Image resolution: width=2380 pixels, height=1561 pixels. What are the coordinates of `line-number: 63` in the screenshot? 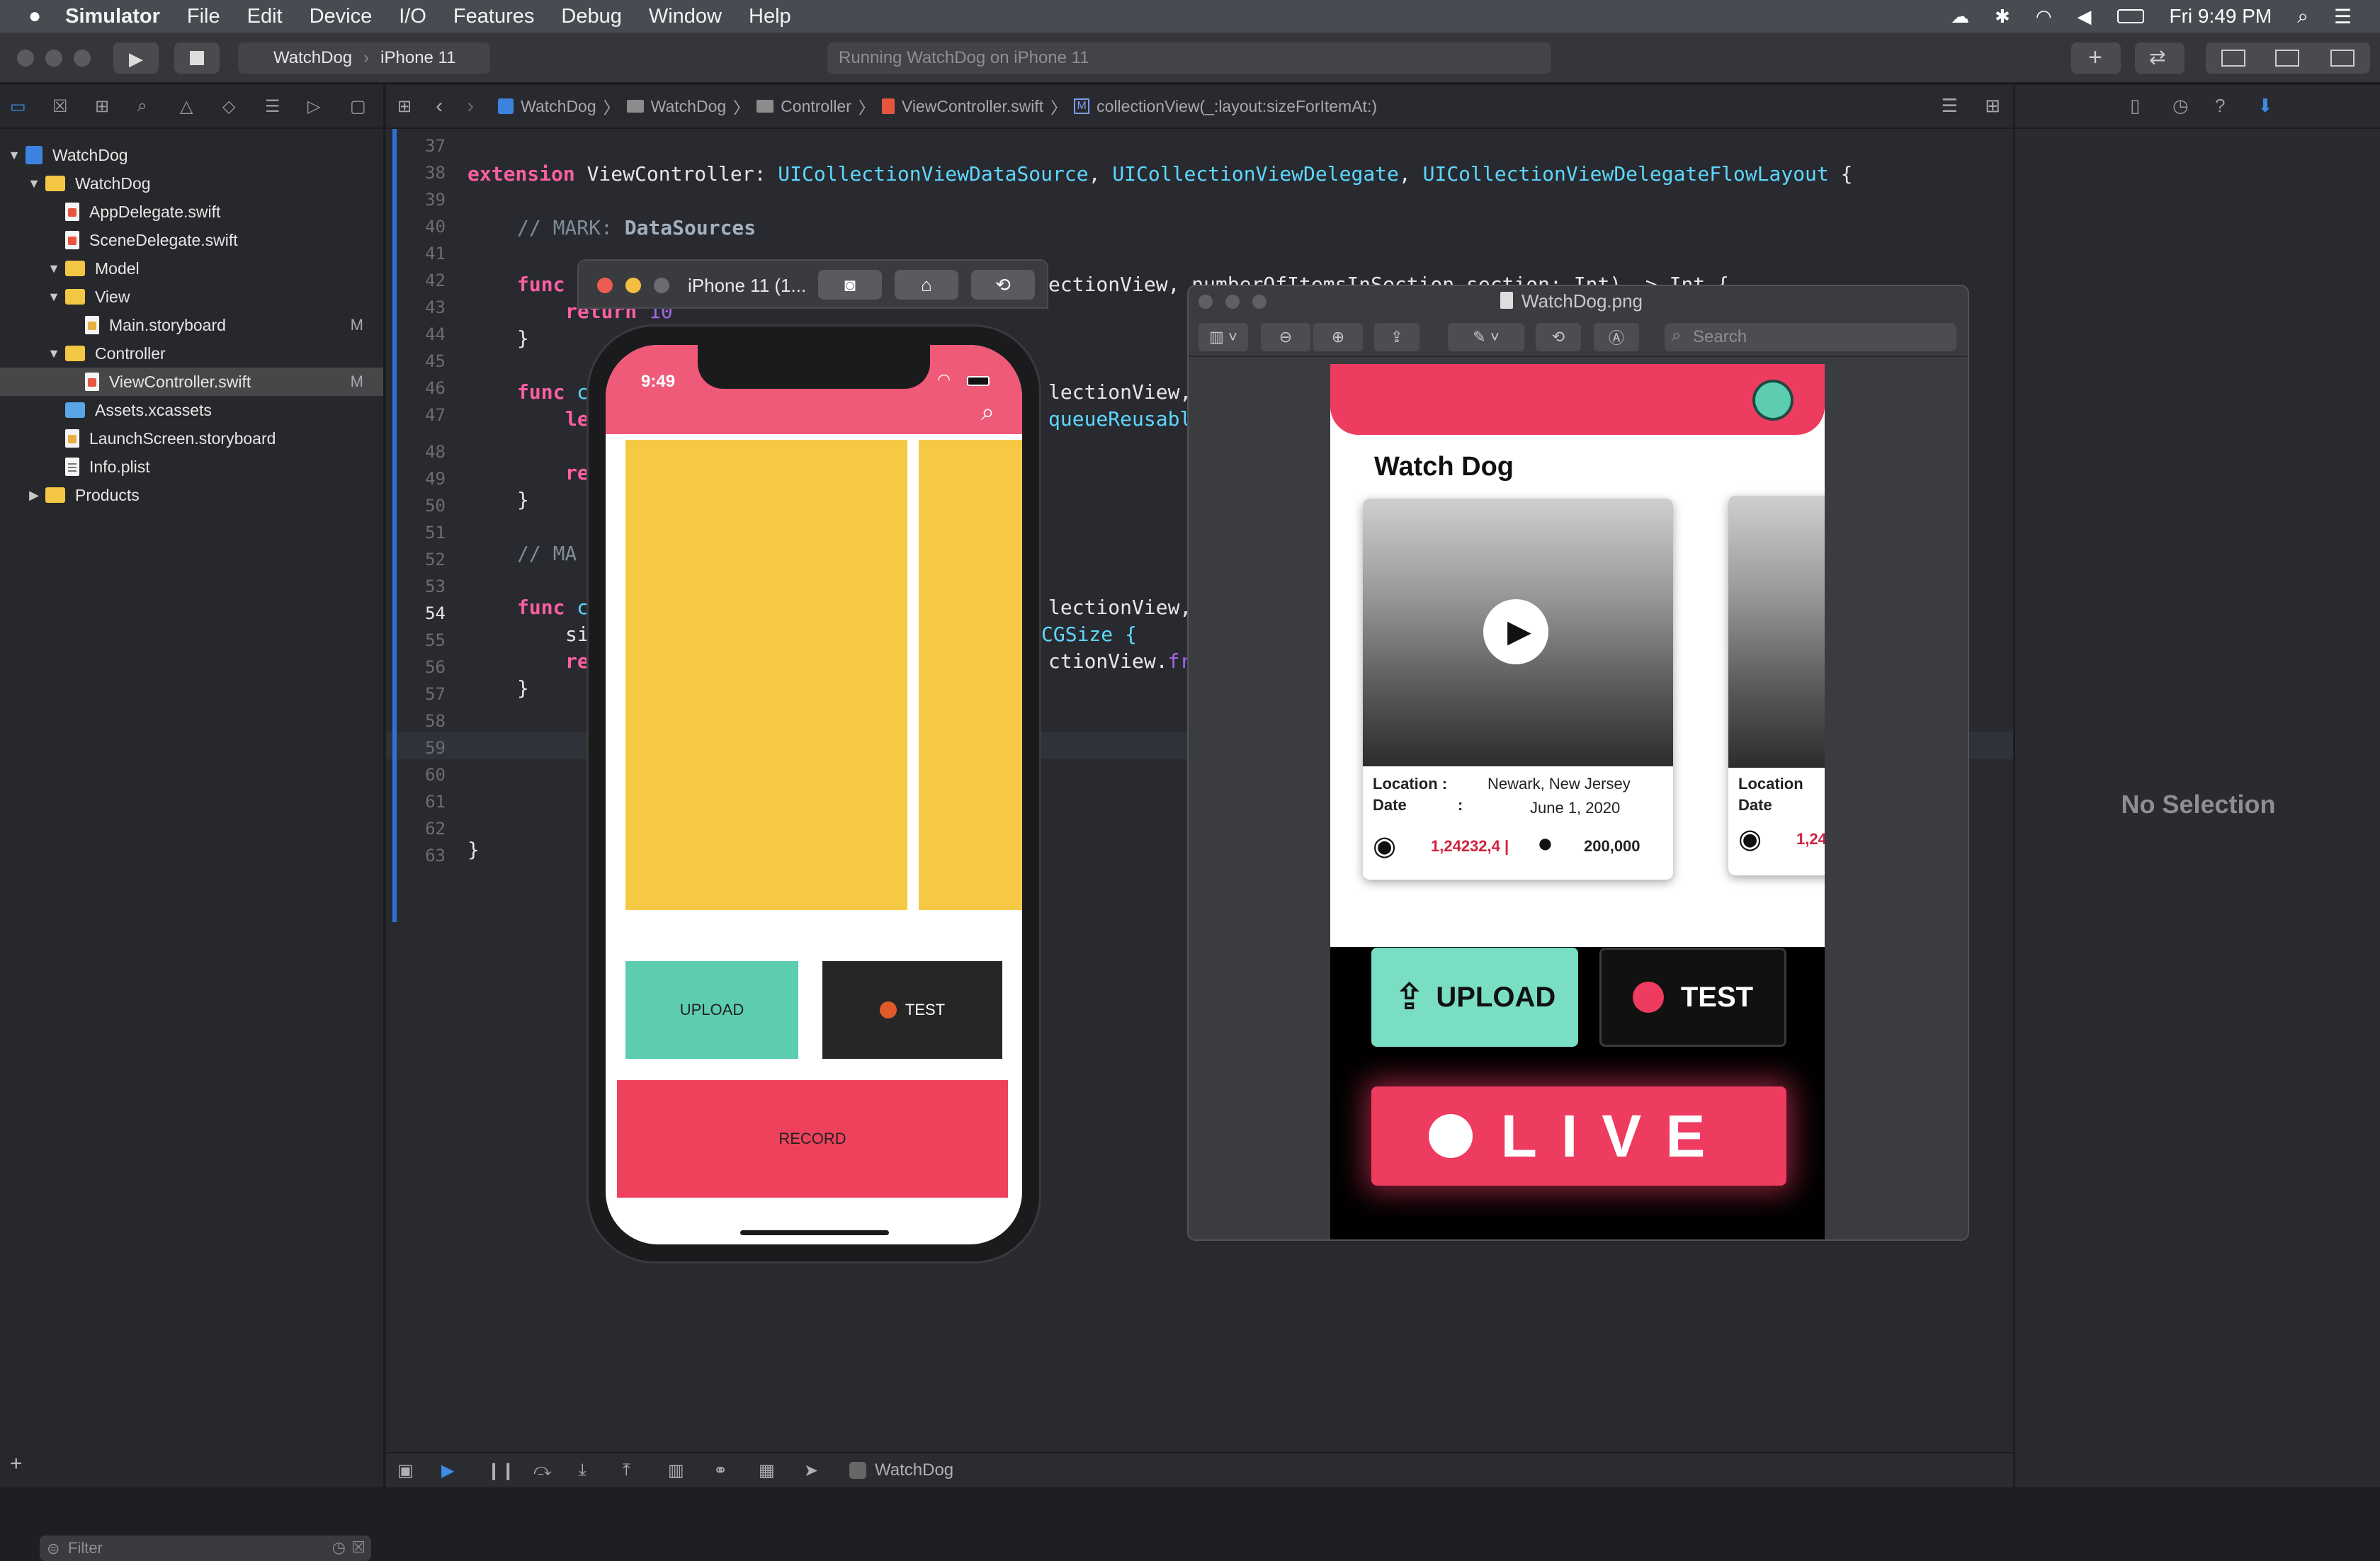 It's located at (416, 856).